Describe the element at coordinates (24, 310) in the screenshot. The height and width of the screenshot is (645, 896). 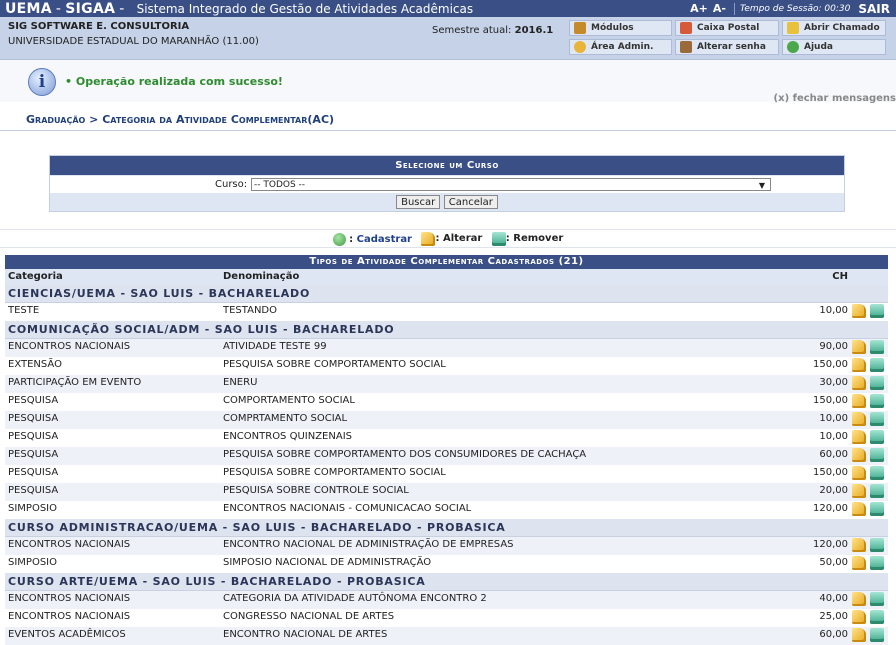
I see `cell-categoria: TESTE` at that location.